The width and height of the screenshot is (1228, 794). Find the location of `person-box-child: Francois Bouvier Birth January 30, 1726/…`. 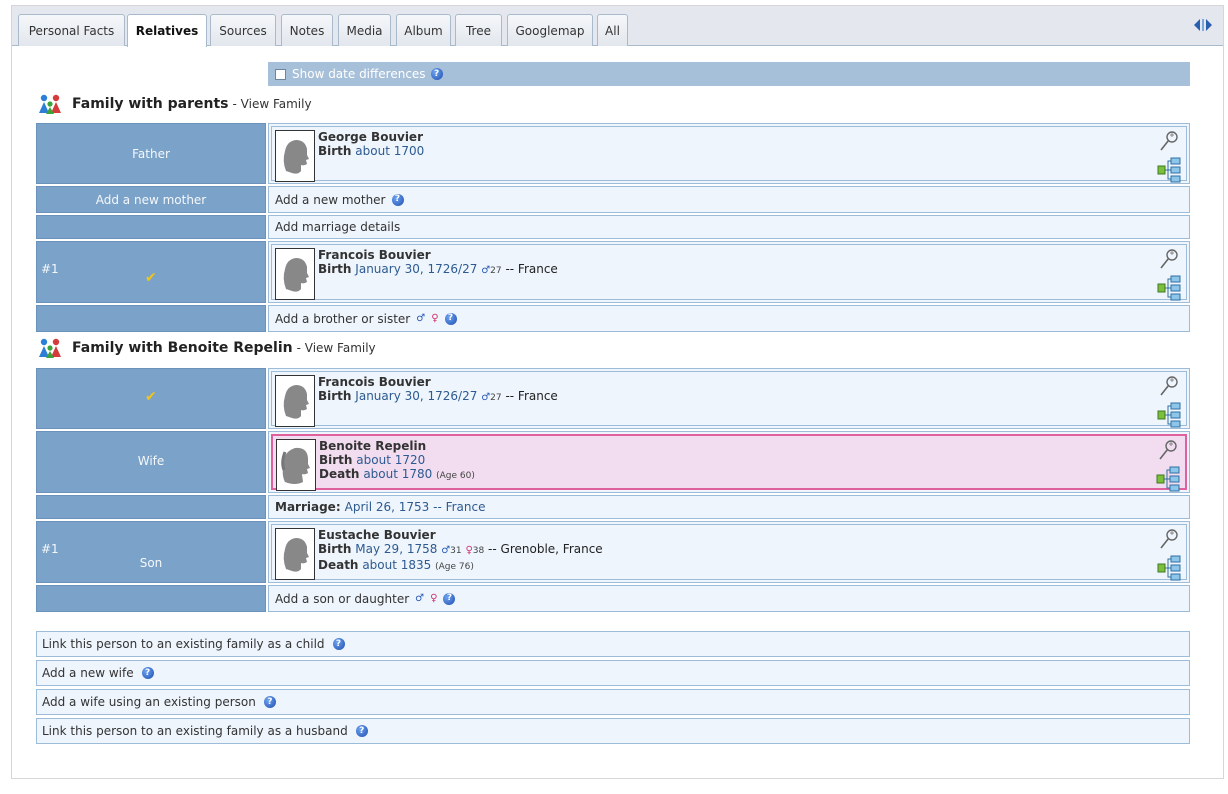

person-box-child: Francois Bouvier Birth January 30, 1726/… is located at coordinates (729, 272).